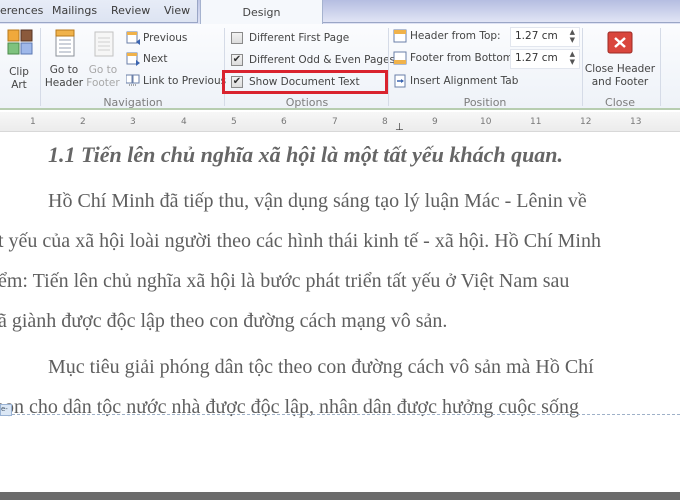 The image size is (680, 500). I want to click on different-odd-even-checkbox: ✔ Different Odd & Even Pages, so click(313, 60).